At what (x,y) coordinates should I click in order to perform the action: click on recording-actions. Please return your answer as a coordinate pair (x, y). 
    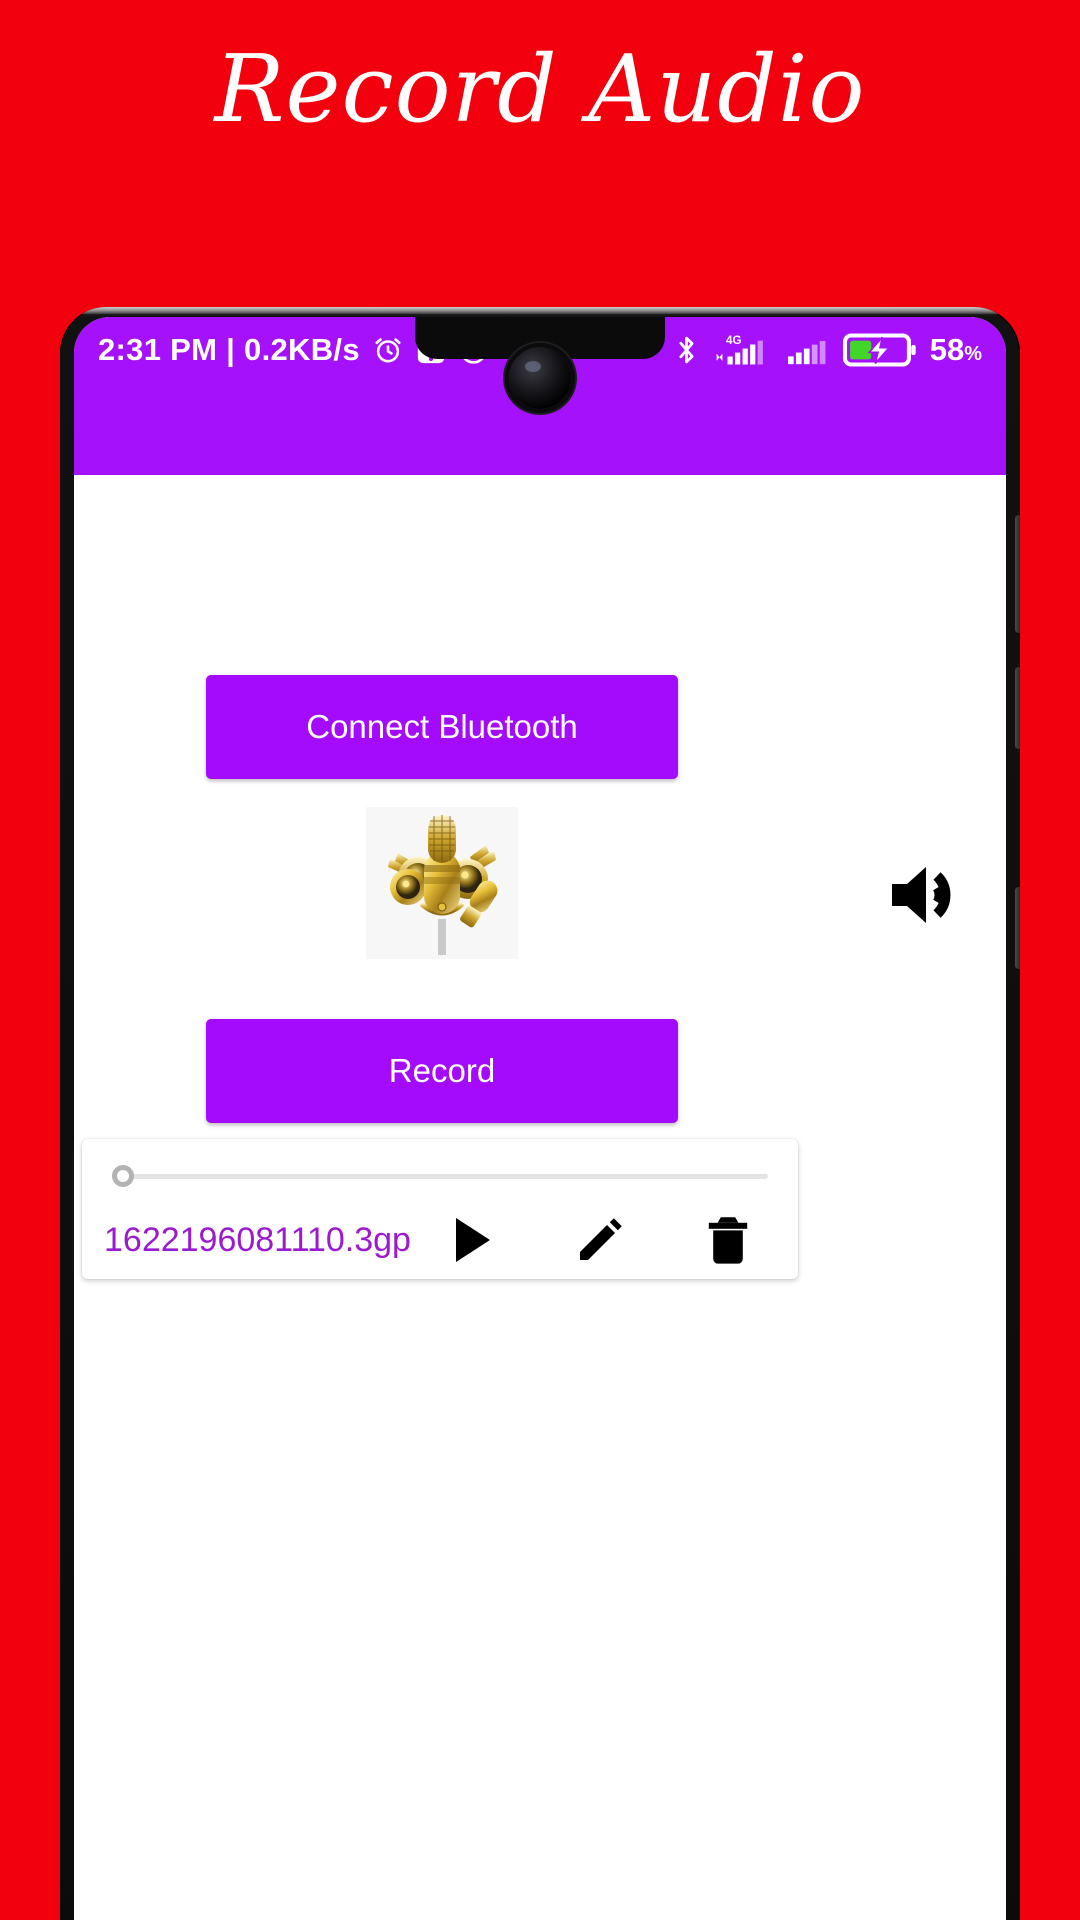
    Looking at the image, I should click on (600, 1240).